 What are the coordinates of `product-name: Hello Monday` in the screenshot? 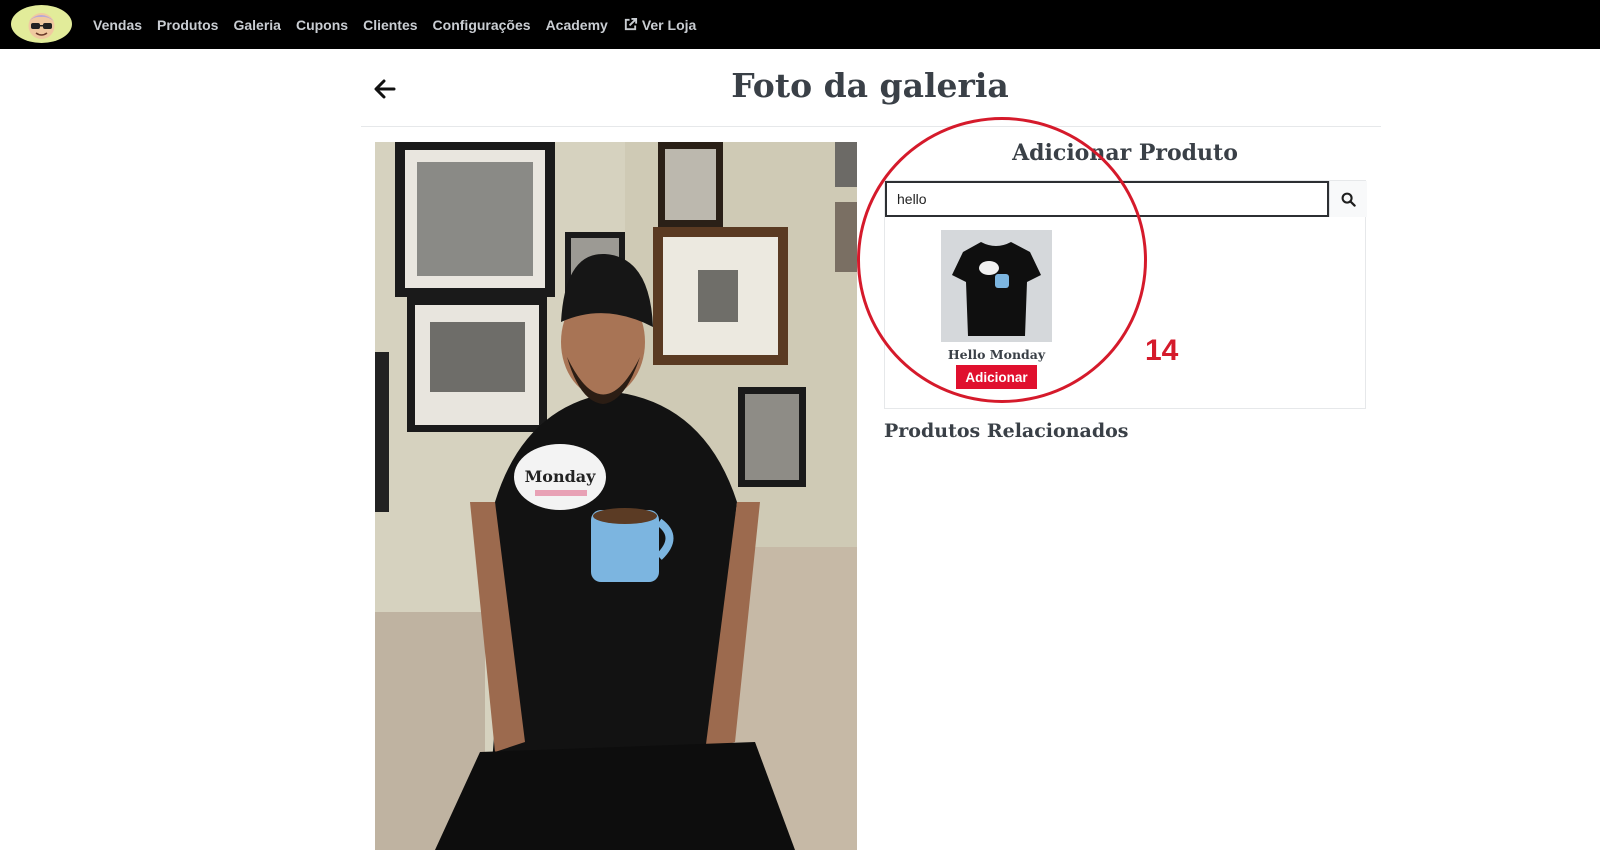 It's located at (996, 354).